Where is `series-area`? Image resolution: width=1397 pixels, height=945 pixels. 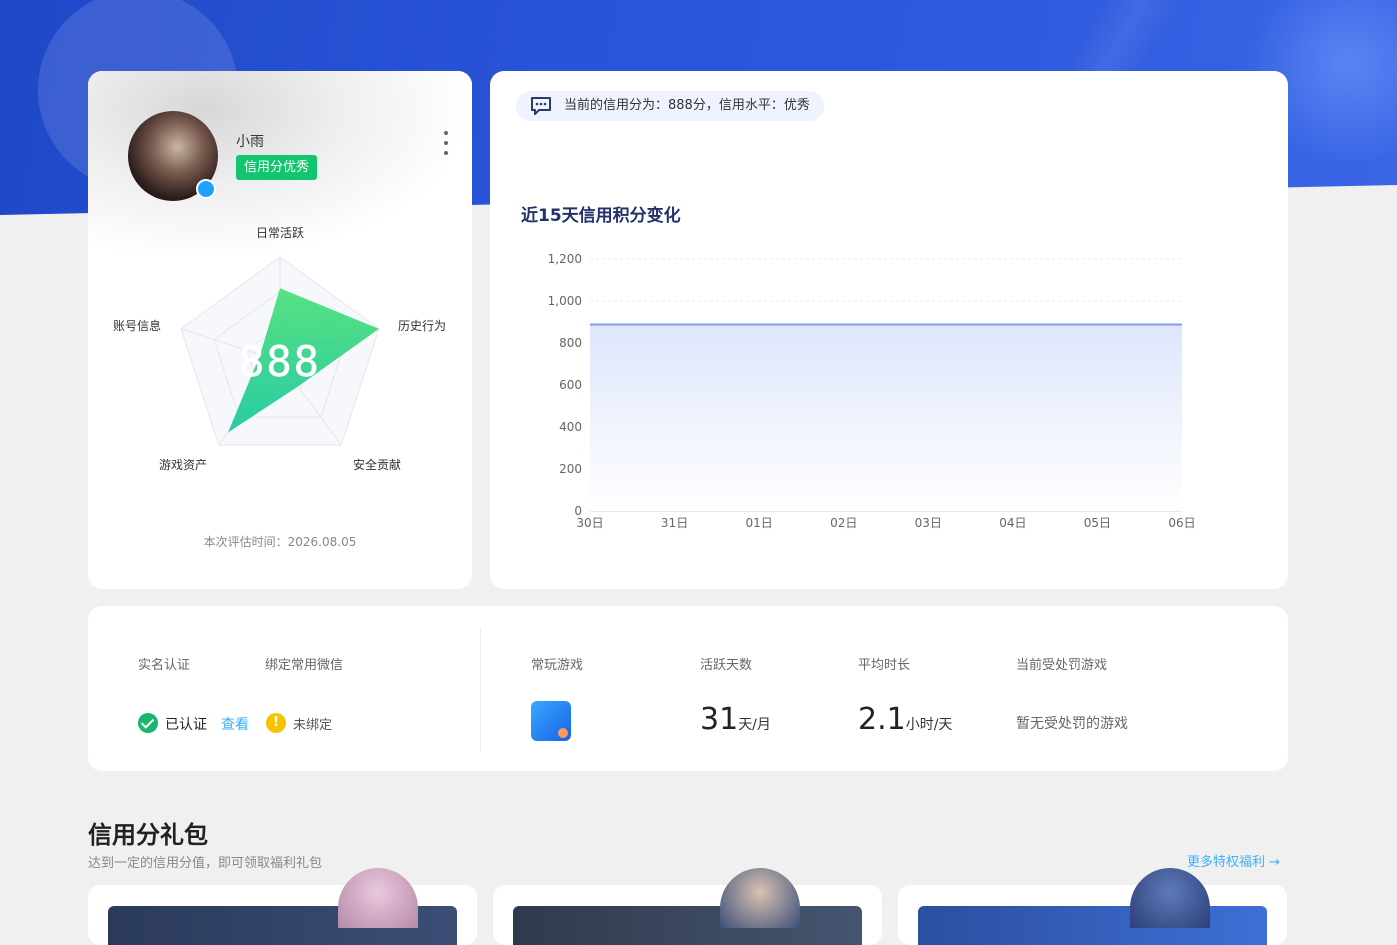 series-area is located at coordinates (886, 418).